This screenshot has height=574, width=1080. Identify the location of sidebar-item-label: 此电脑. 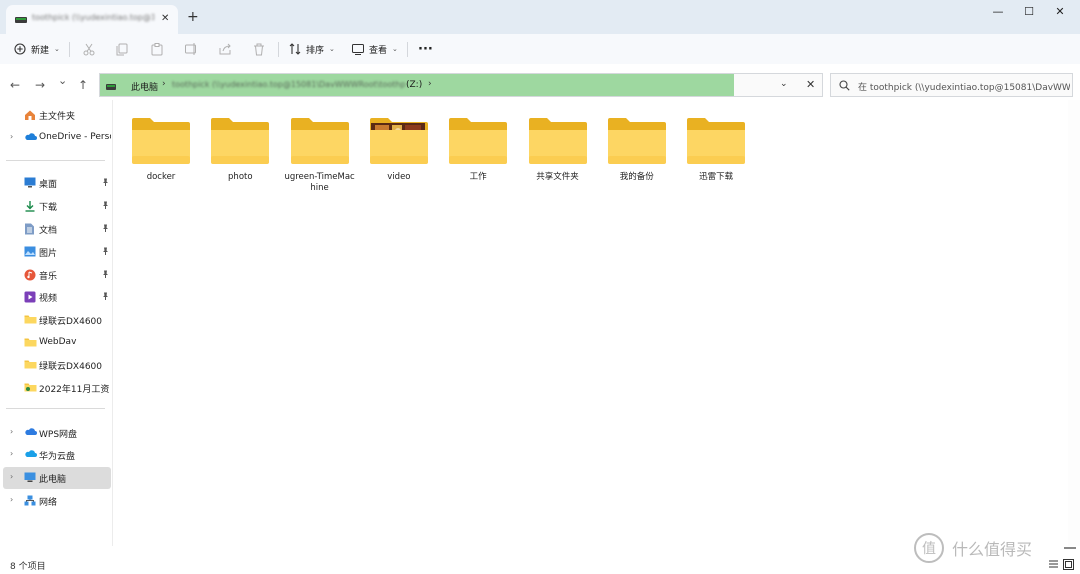
(53, 480).